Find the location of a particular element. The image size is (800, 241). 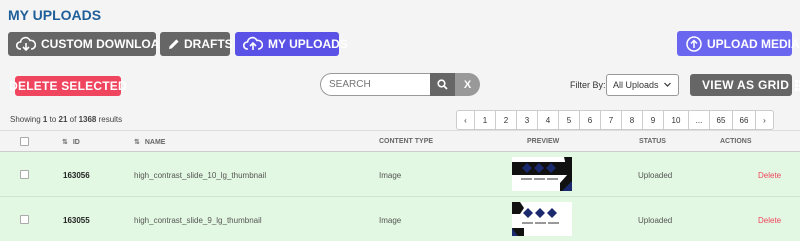

upload-media-label: UPLOAD MEDIA is located at coordinates (753, 43).